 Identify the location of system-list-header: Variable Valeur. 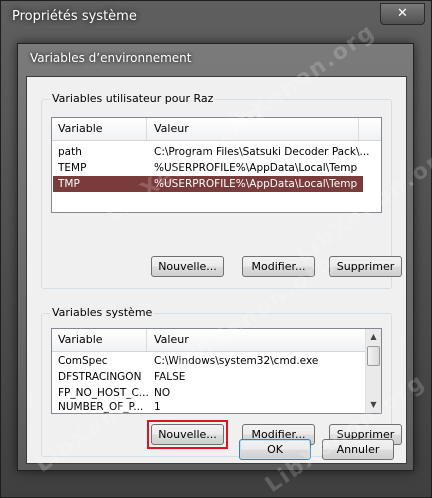
(208, 340).